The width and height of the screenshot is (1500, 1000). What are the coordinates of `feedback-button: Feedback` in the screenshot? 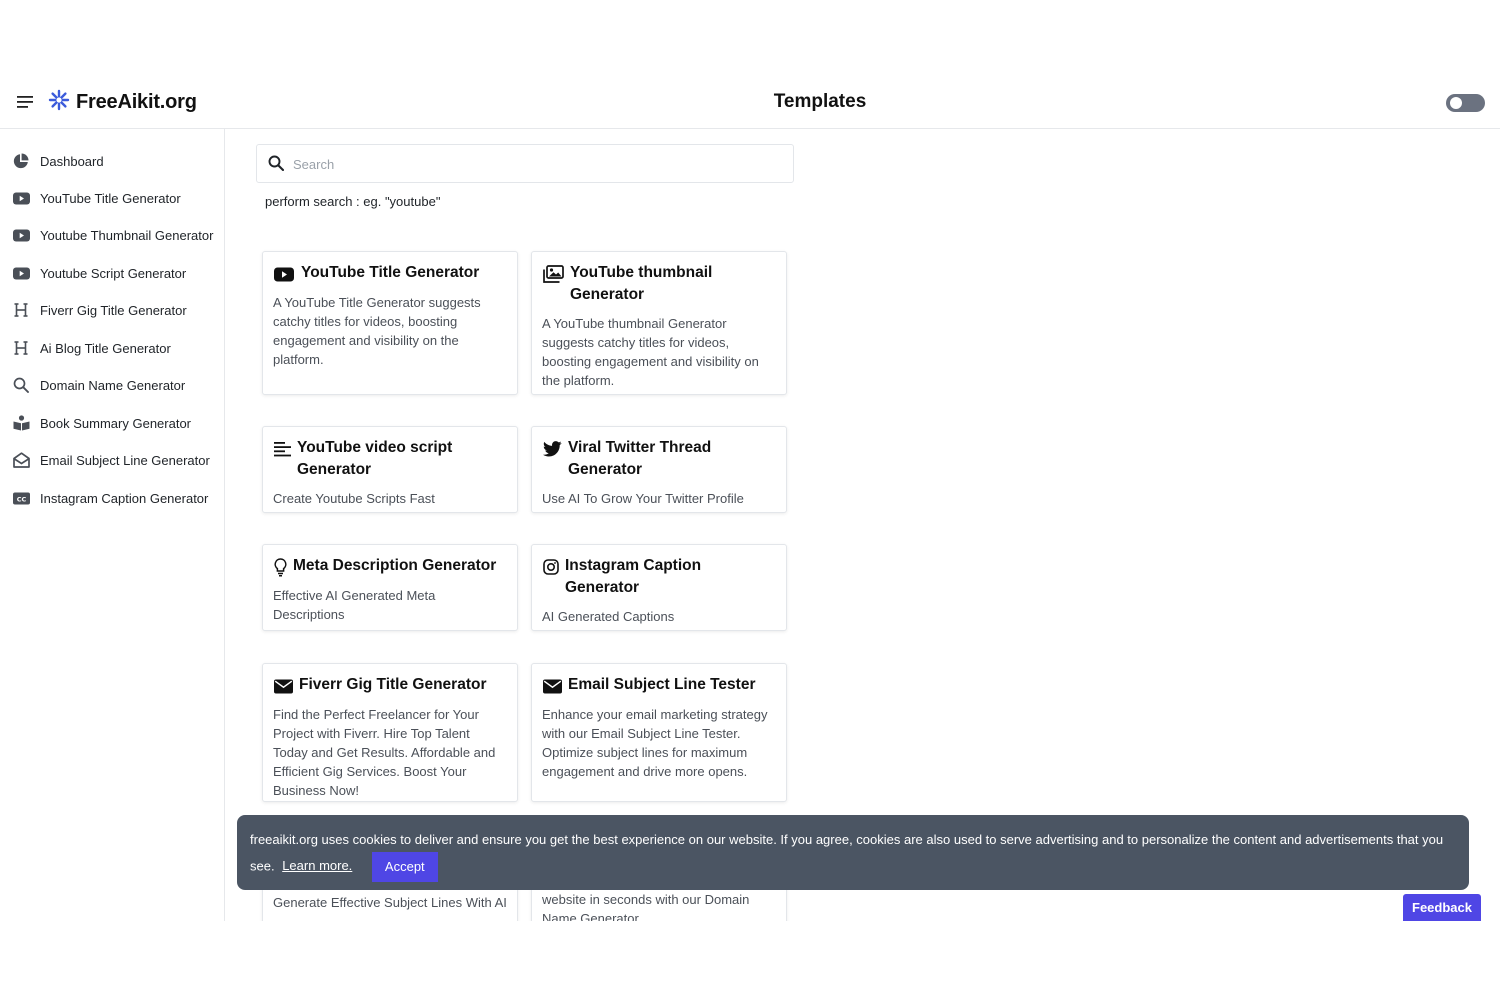 It's located at (1442, 907).